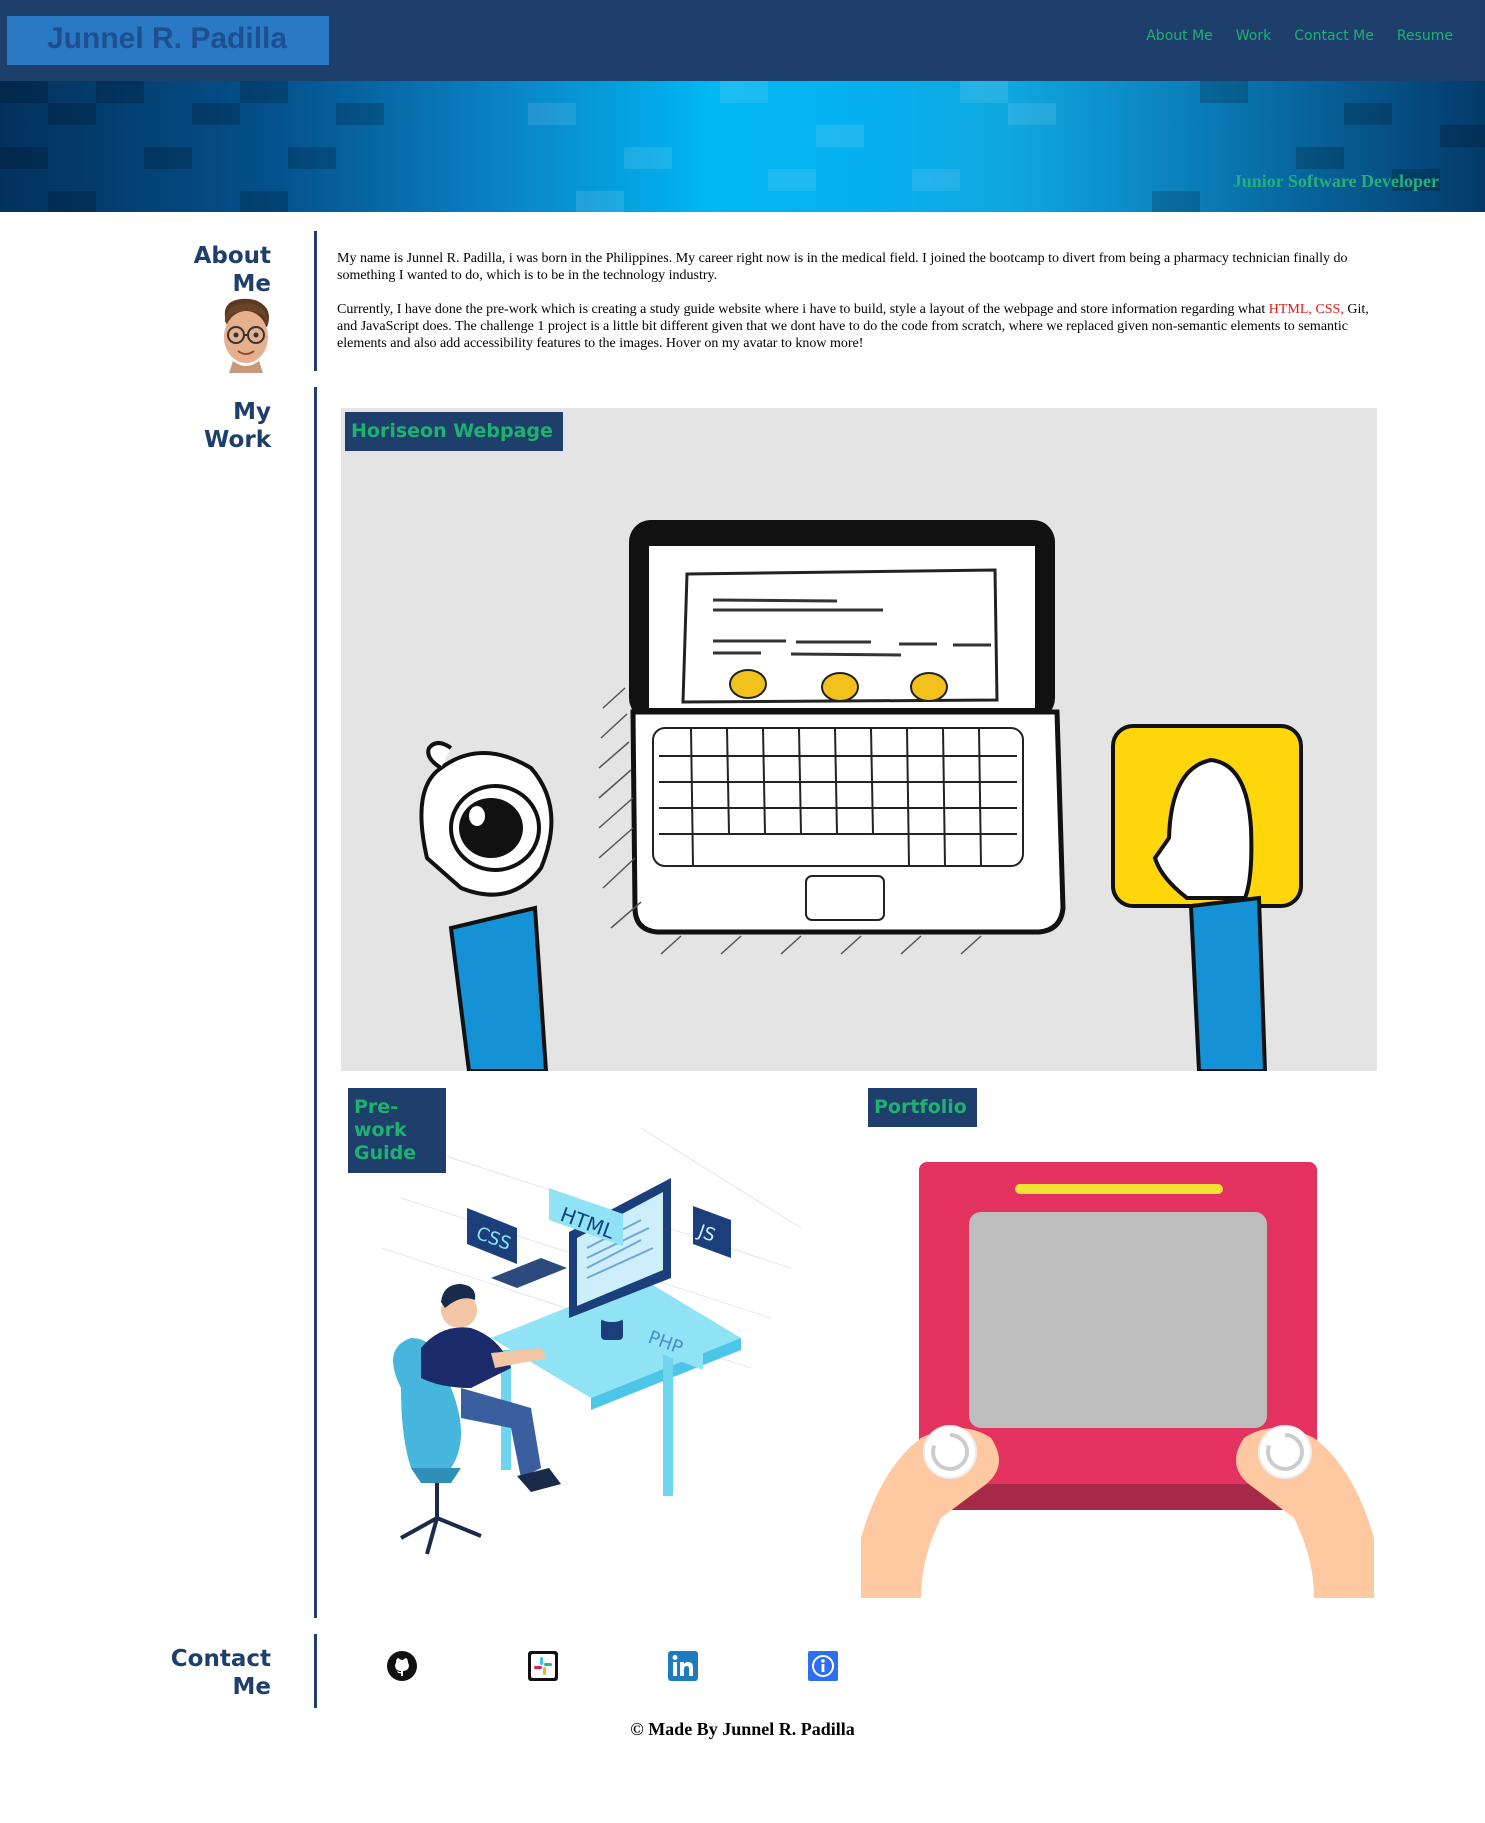 This screenshot has height=1823, width=1485. Describe the element at coordinates (210, 270) in the screenshot. I see `about-heading: About Me` at that location.